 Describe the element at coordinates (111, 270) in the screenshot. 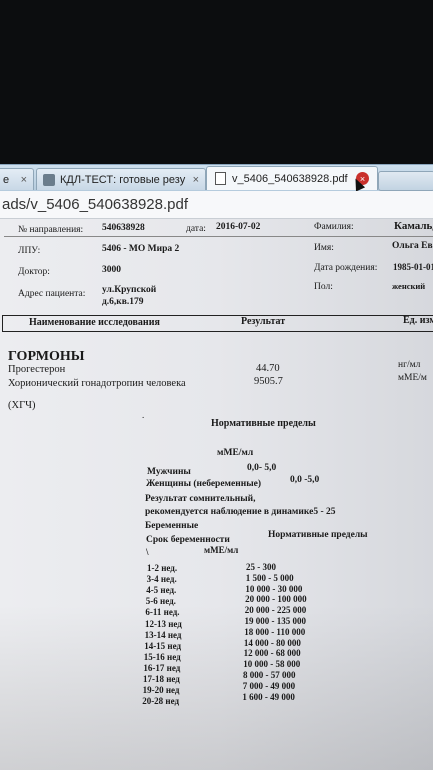

I see `doctor-value: 3000` at that location.